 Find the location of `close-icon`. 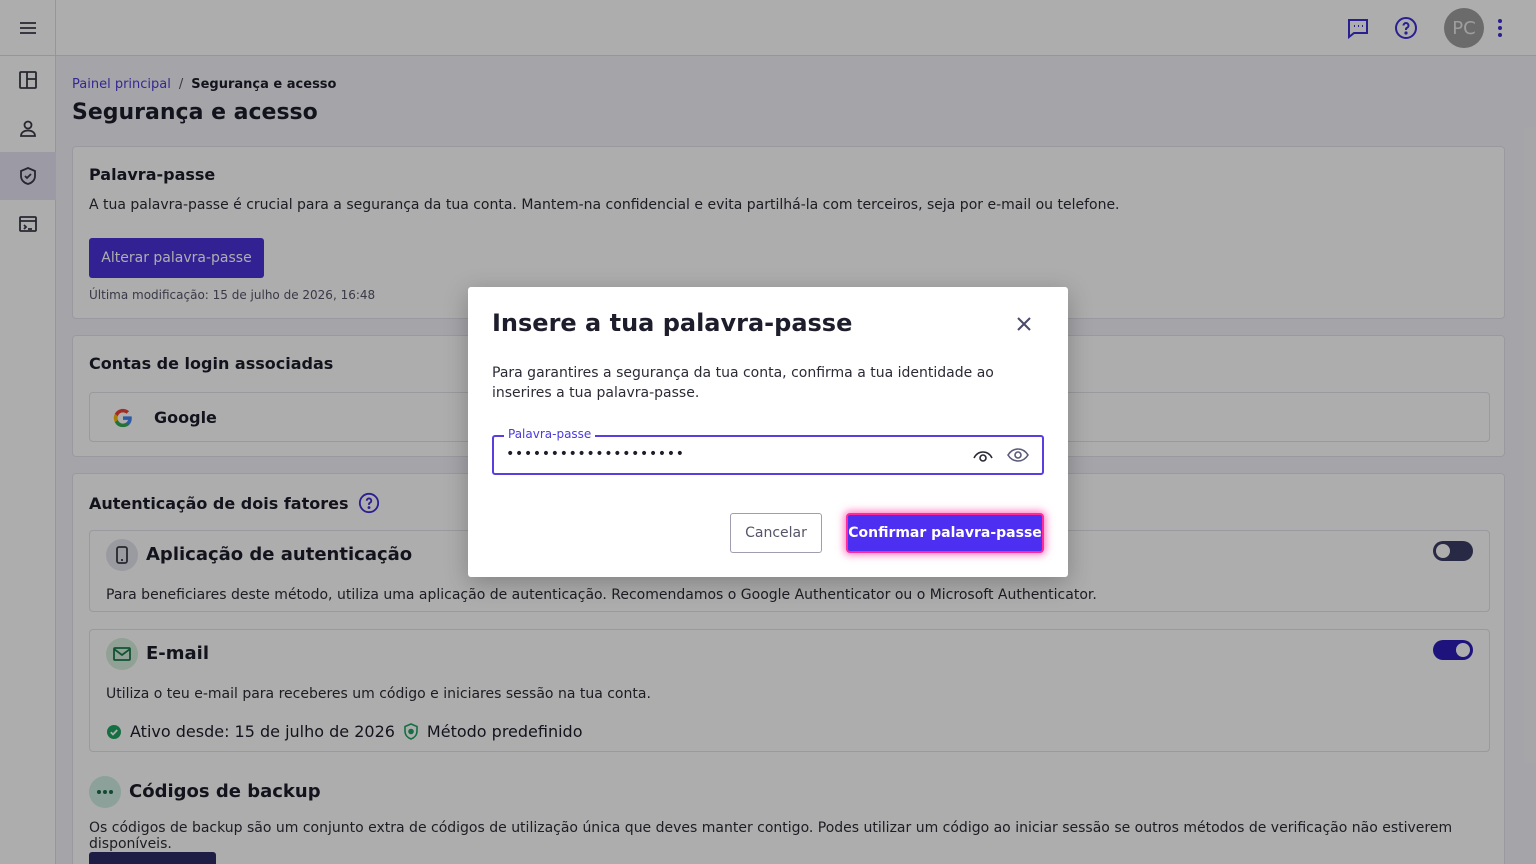

close-icon is located at coordinates (1024, 324).